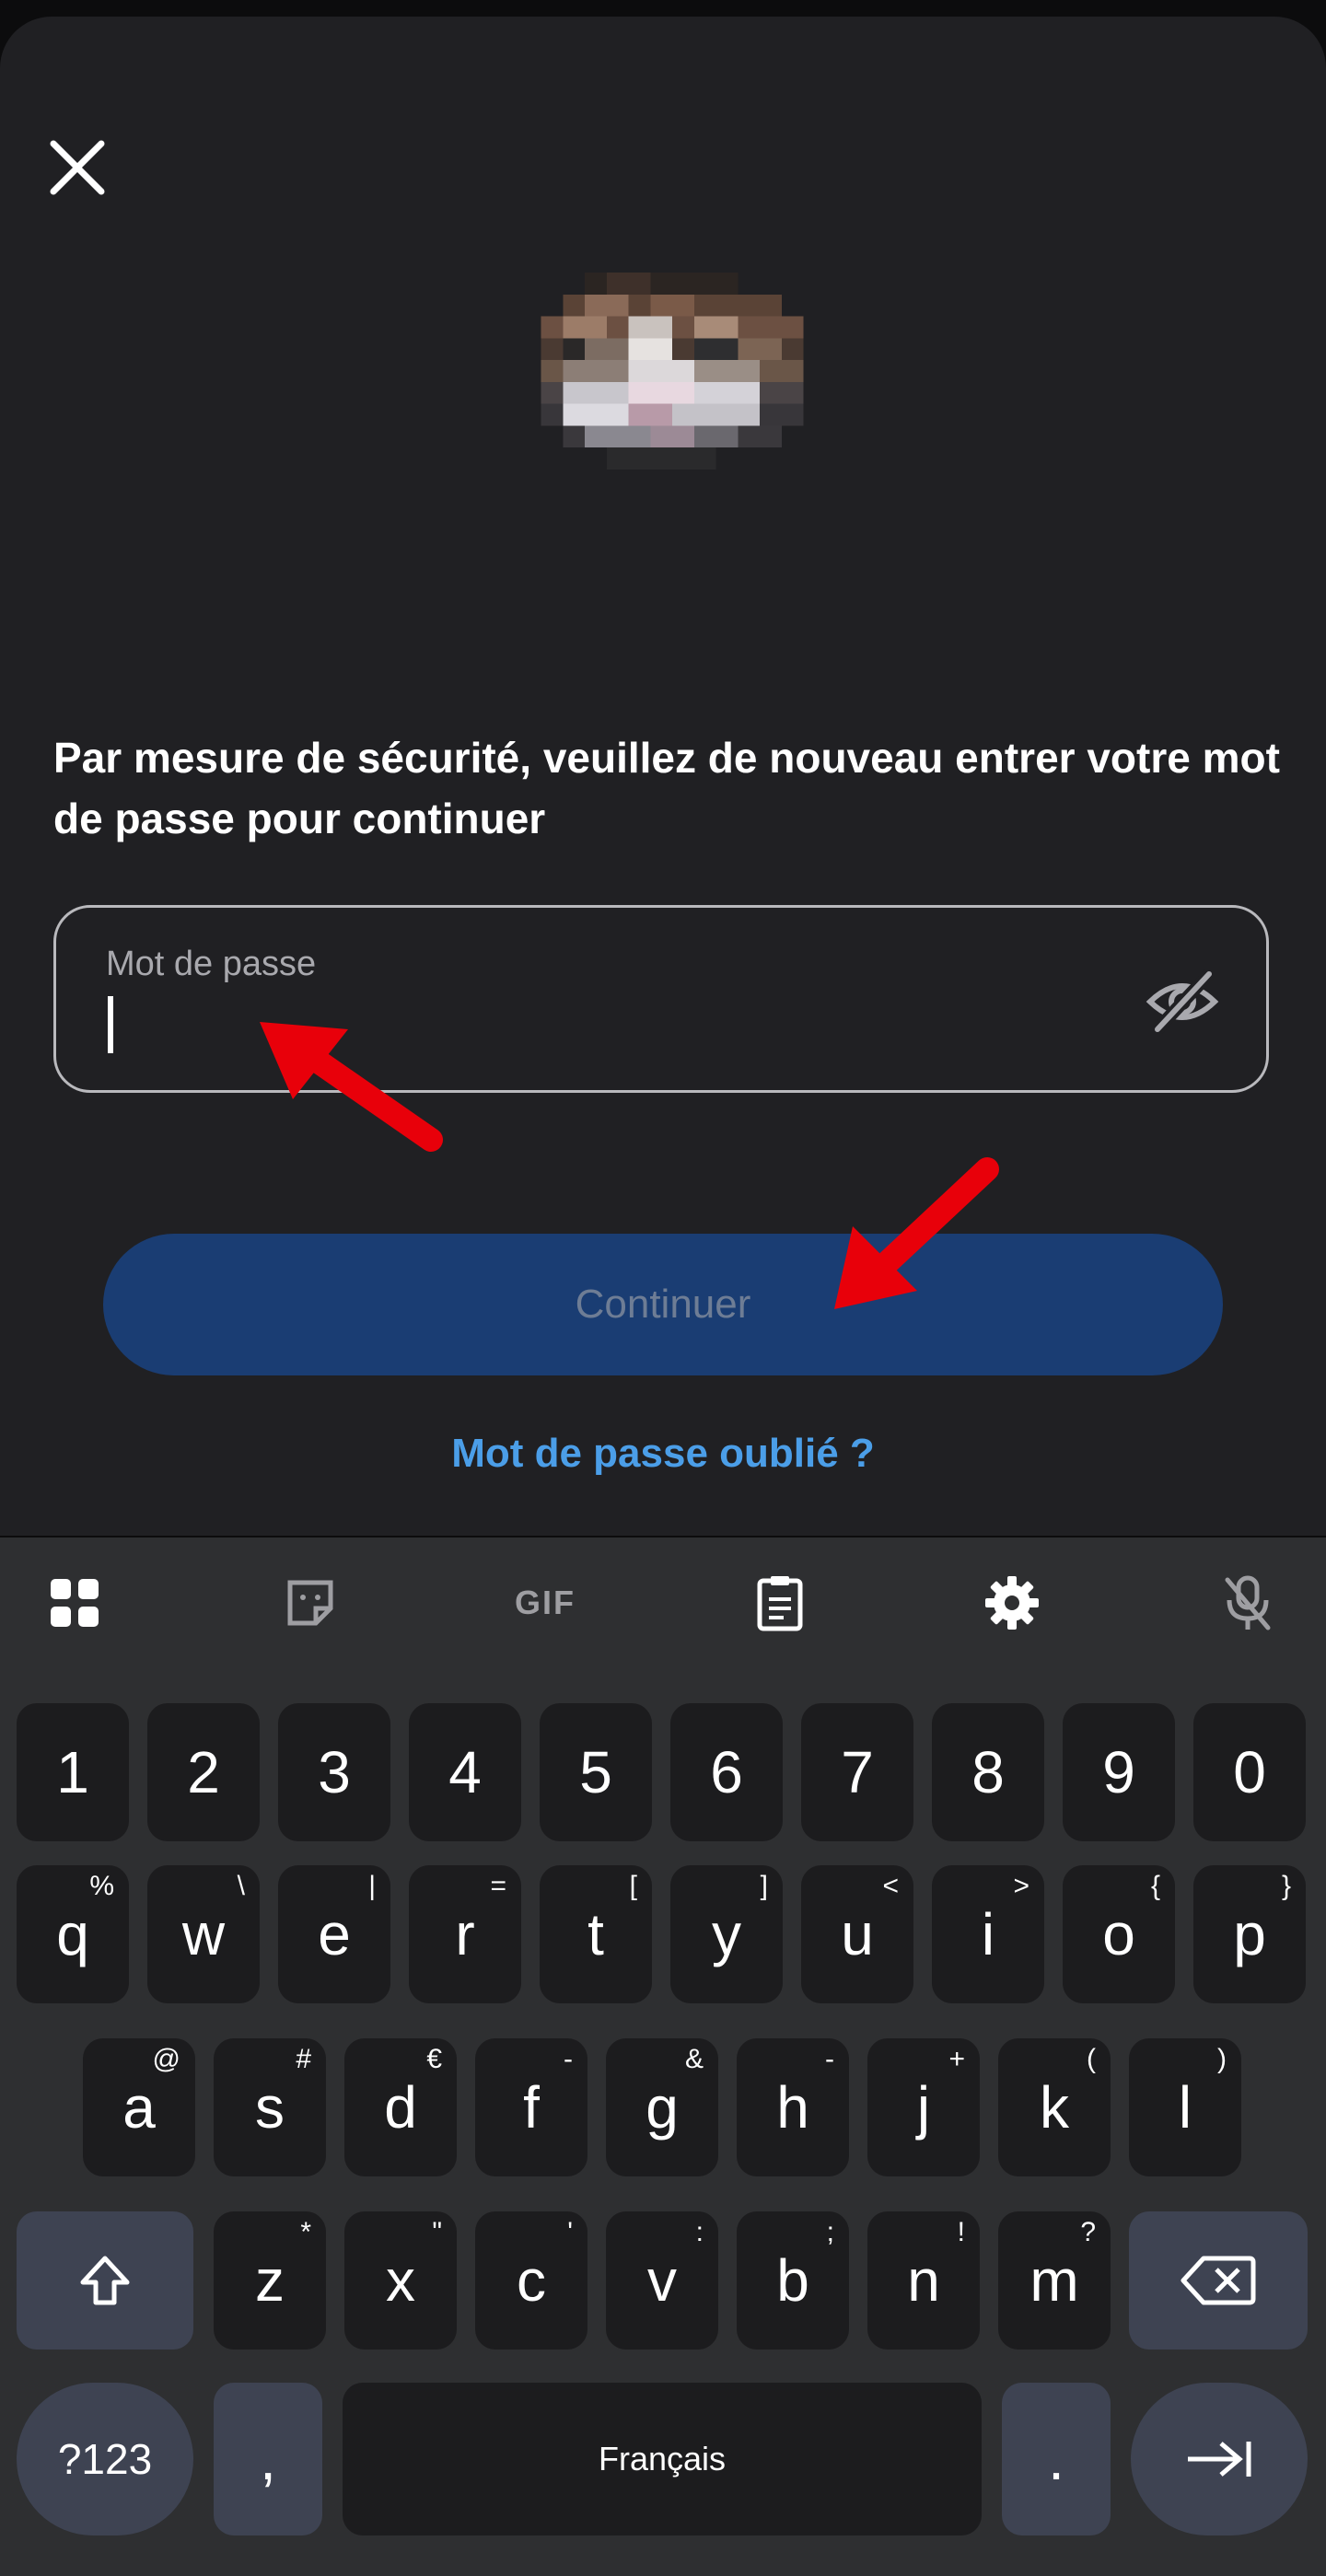 This screenshot has height=2576, width=1326. I want to click on key-l-secondary: ), so click(1222, 2059).